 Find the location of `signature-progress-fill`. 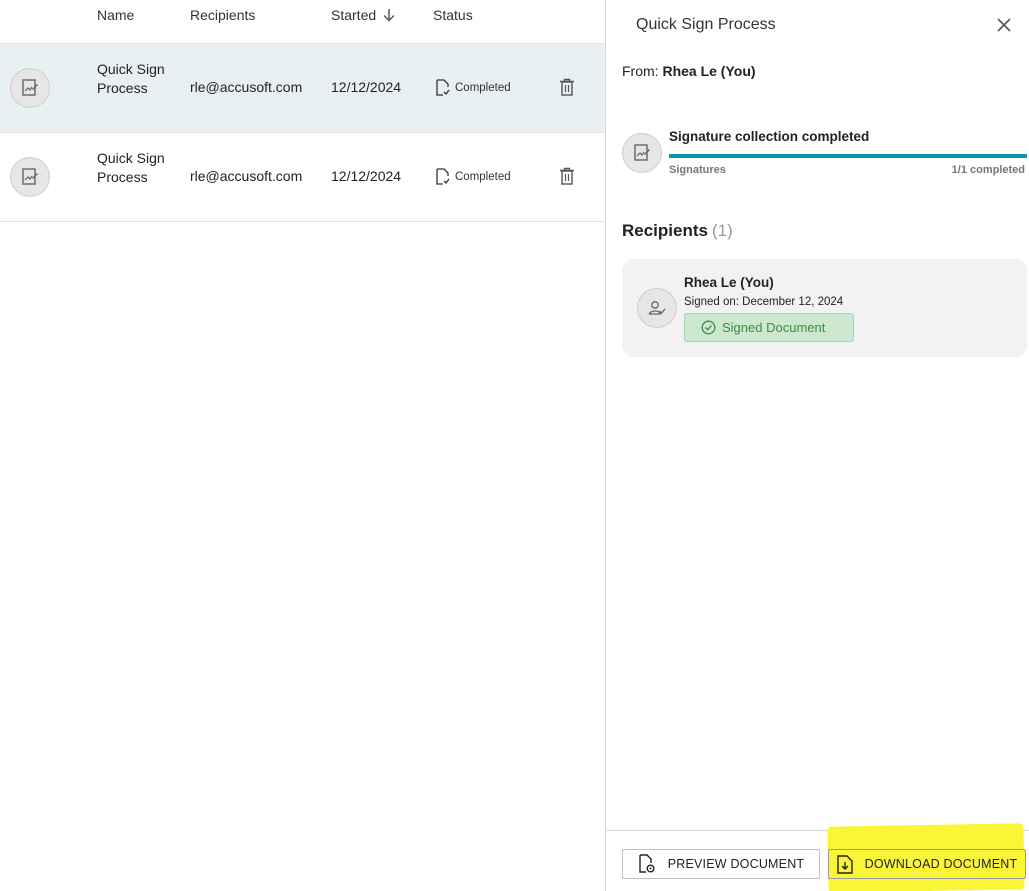

signature-progress-fill is located at coordinates (848, 156).